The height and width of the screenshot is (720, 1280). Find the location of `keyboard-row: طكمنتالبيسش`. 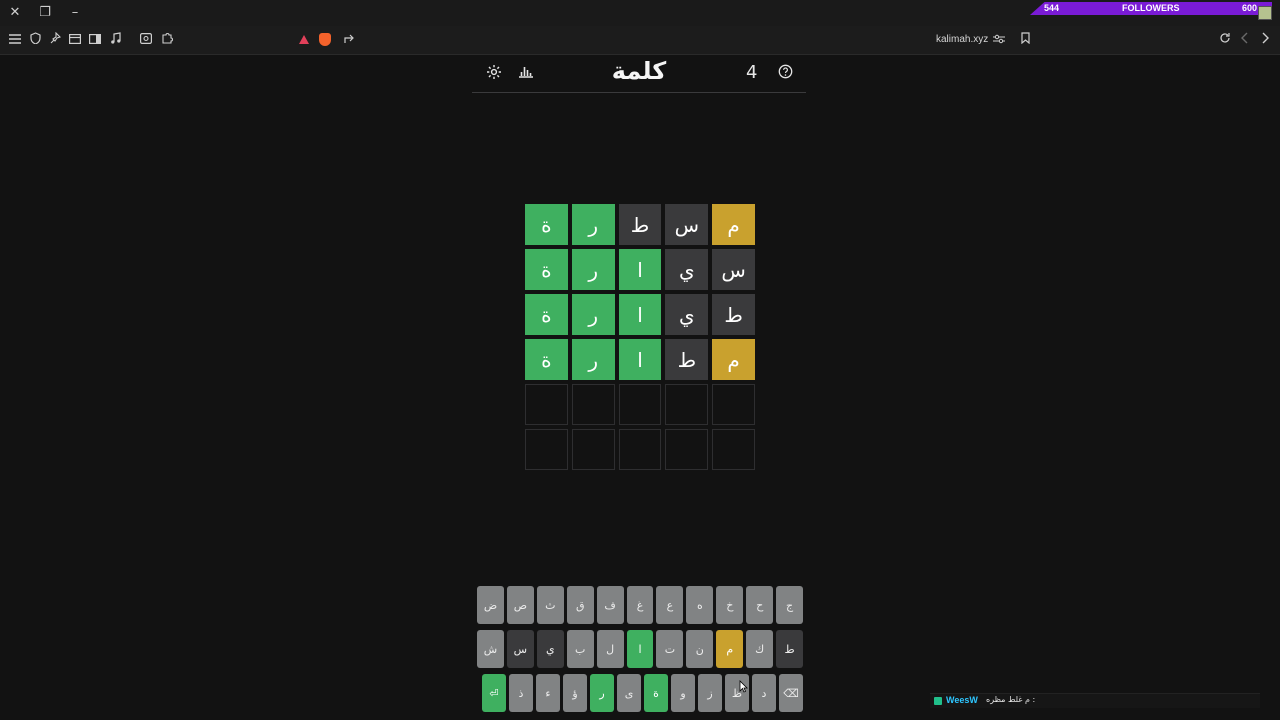

keyboard-row: طكمنتالبيسش is located at coordinates (640, 650).